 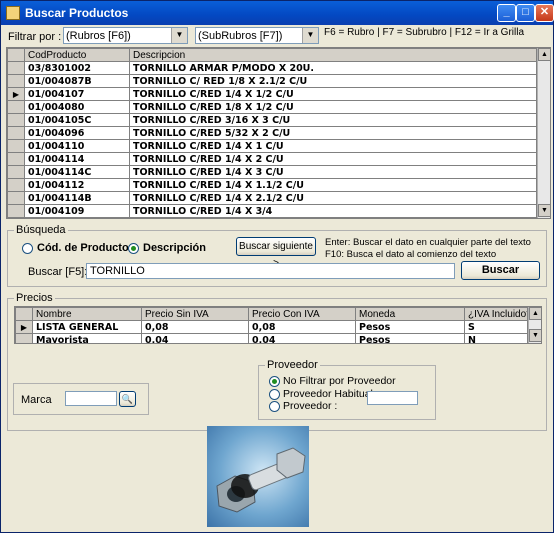 I want to click on cell-descripcion: TORNILLO C/RED 1/4 X 3 C/U, so click(x=333, y=172).